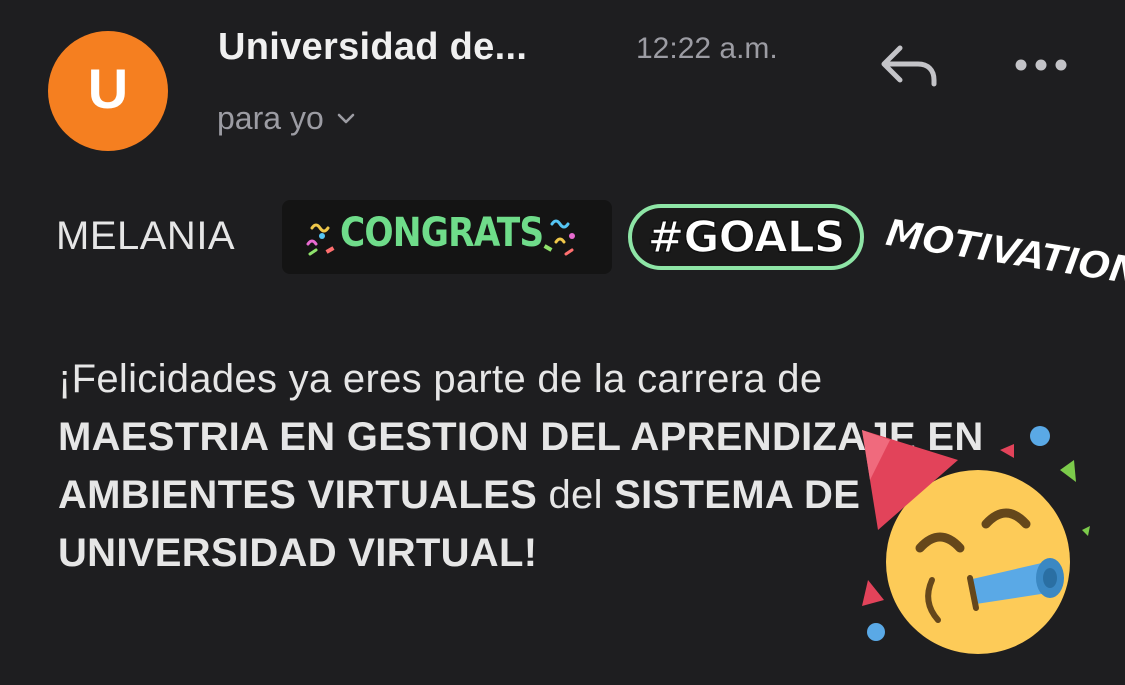  I want to click on motivation-sticker: MOTIVATION, so click(1003, 252).